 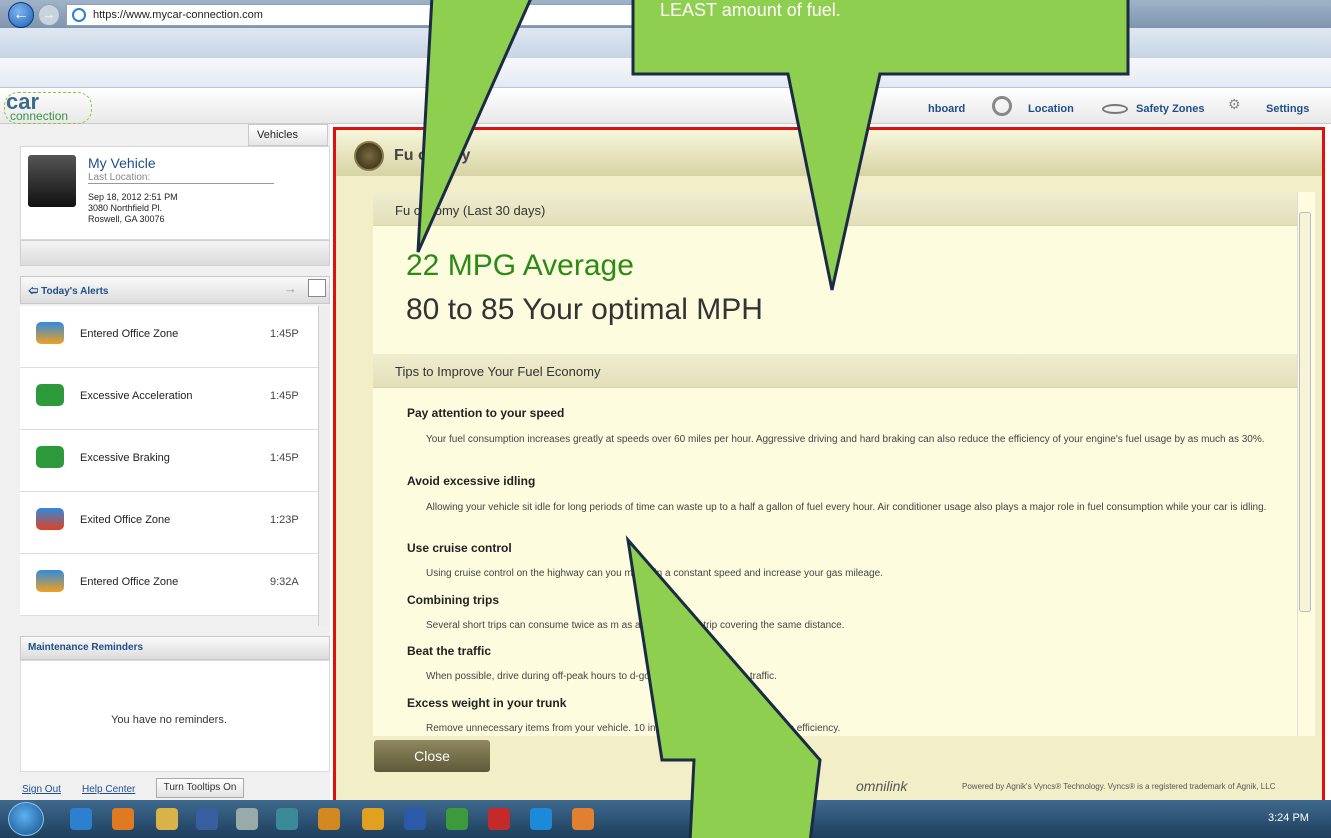 What do you see at coordinates (750, 10) in the screenshot?
I see `callout-top-right-text: LEAST amount of fuel.` at bounding box center [750, 10].